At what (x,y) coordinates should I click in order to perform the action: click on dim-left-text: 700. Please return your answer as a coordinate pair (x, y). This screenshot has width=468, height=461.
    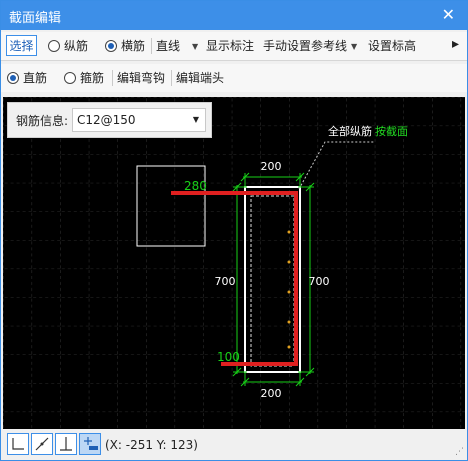
    Looking at the image, I should click on (225, 281).